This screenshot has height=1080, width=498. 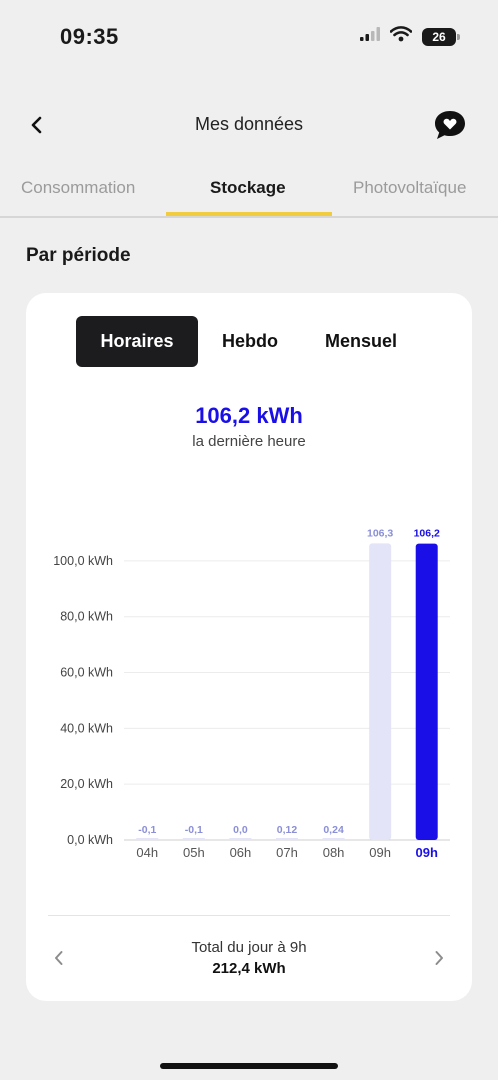 I want to click on y-tick-label: 20,0 kWh, so click(x=86, y=784).